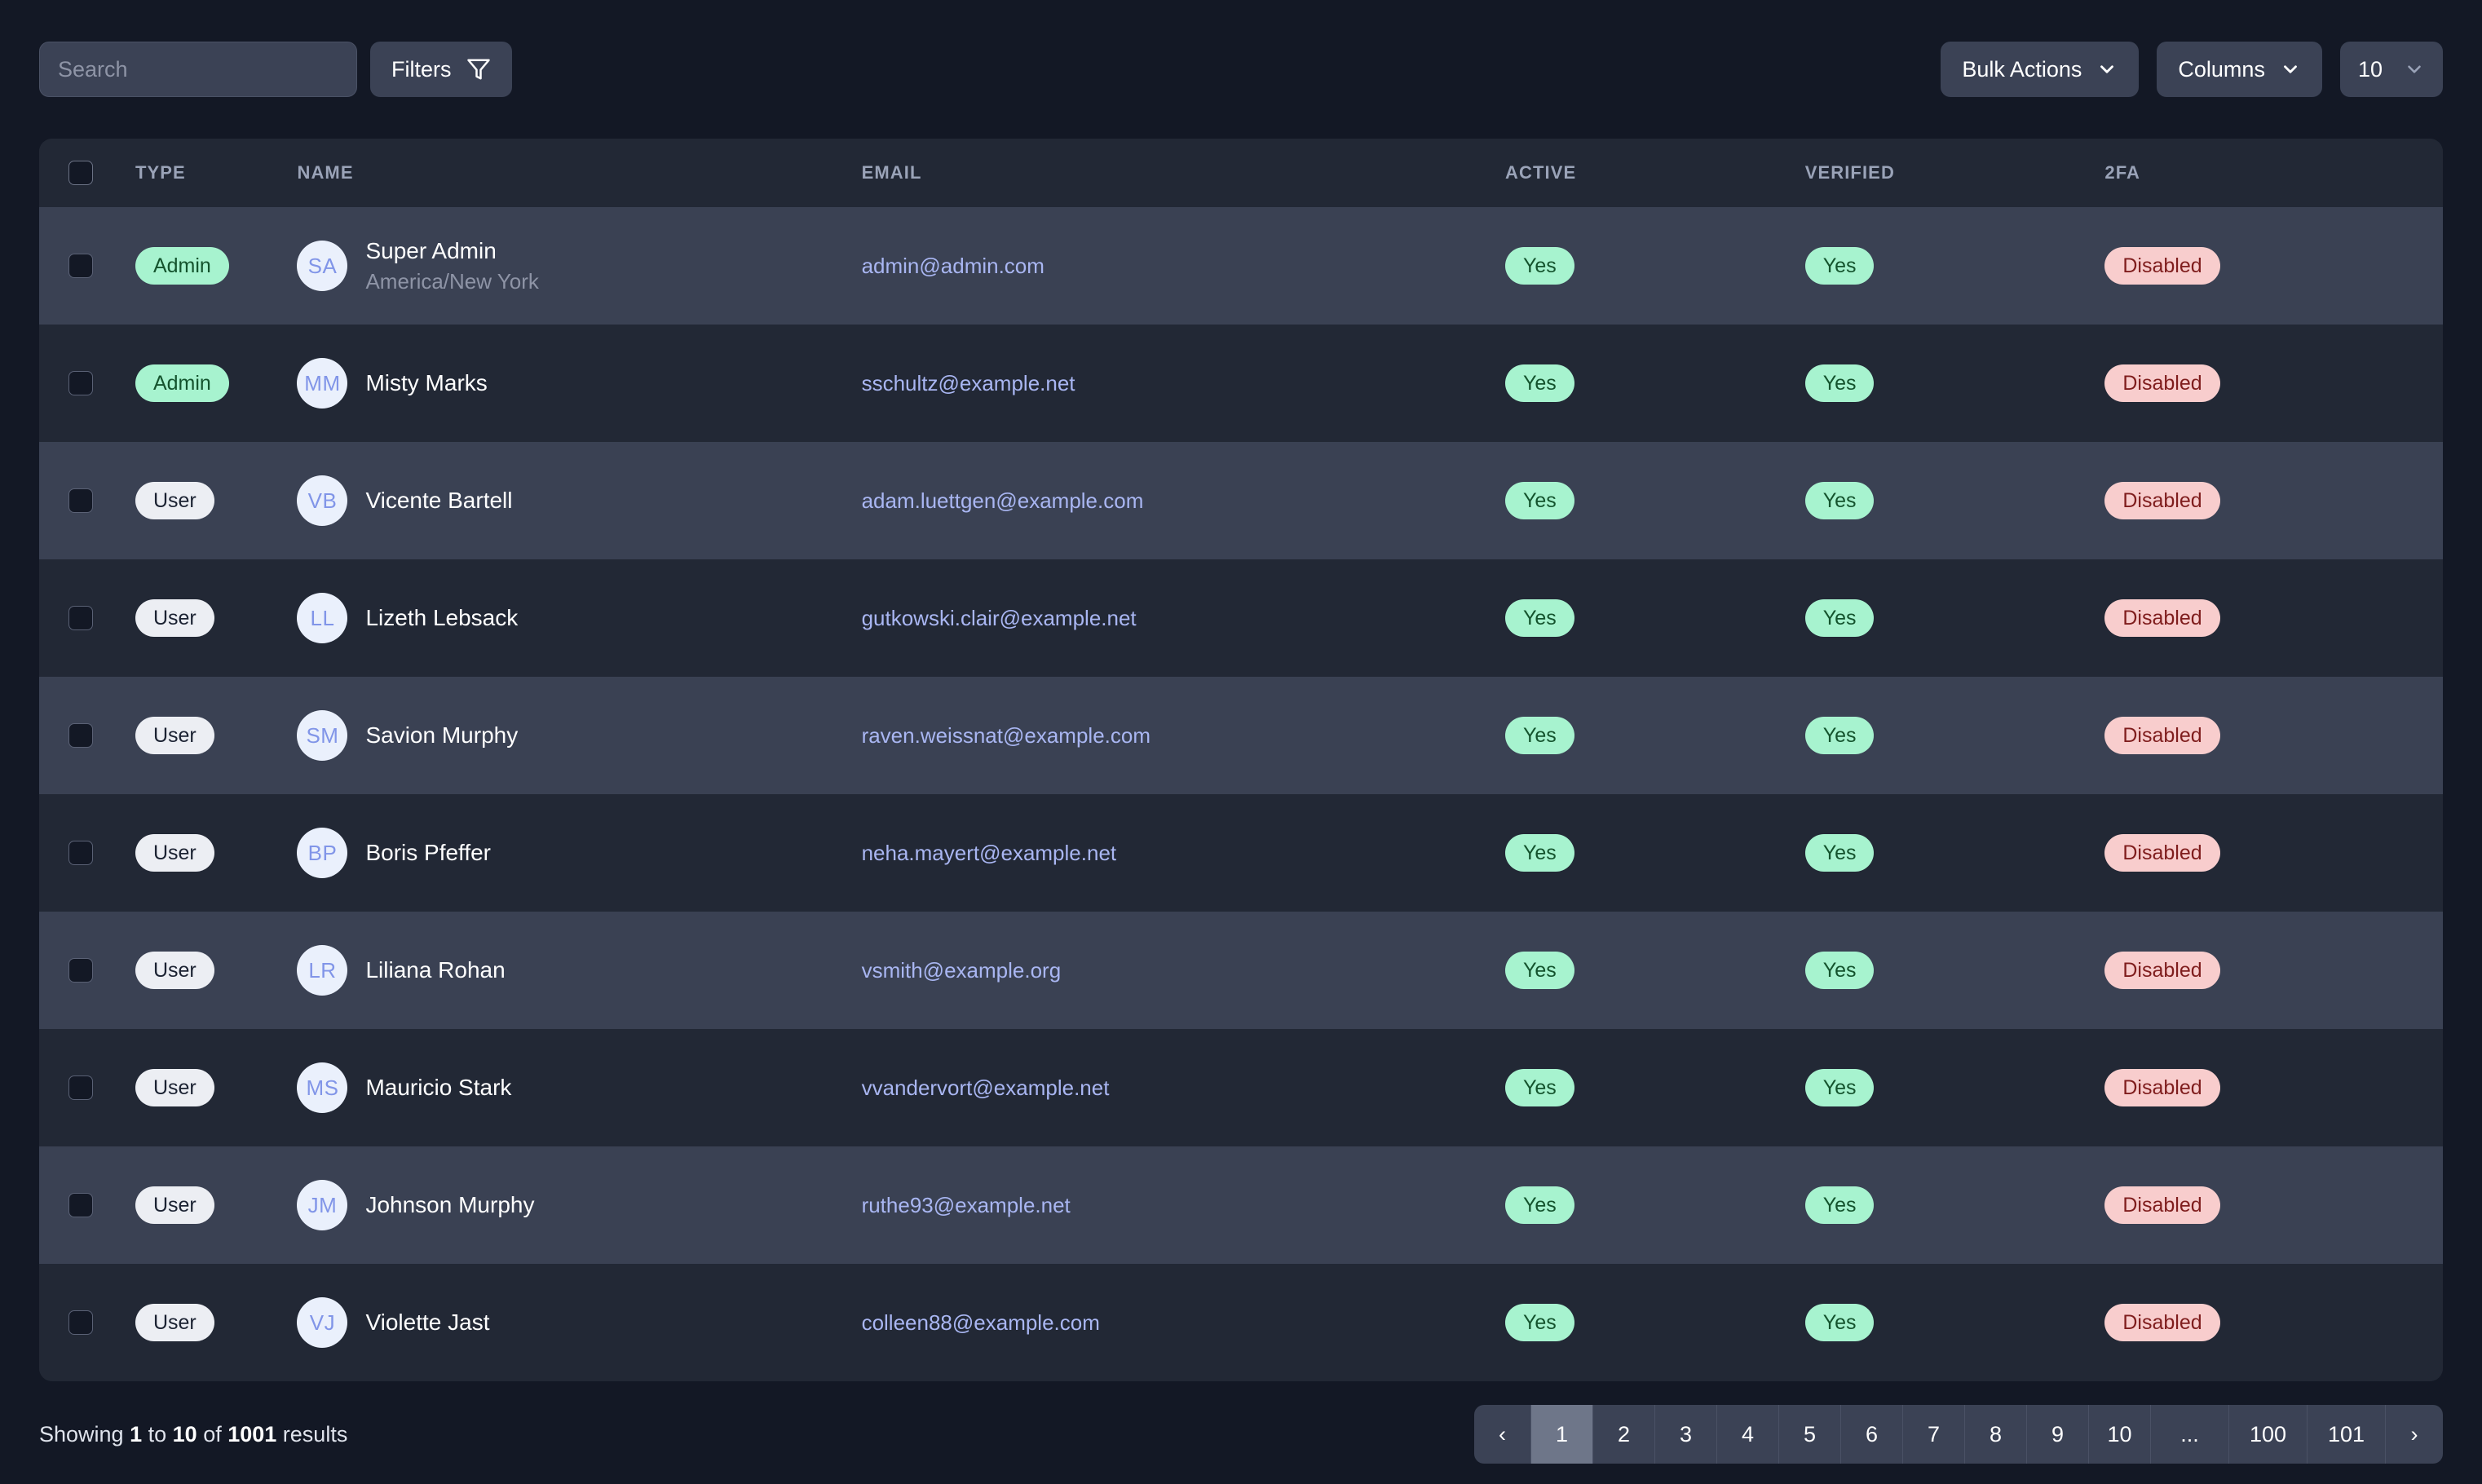  Describe the element at coordinates (2266, 173) in the screenshot. I see `header-2fa: 2FA` at that location.